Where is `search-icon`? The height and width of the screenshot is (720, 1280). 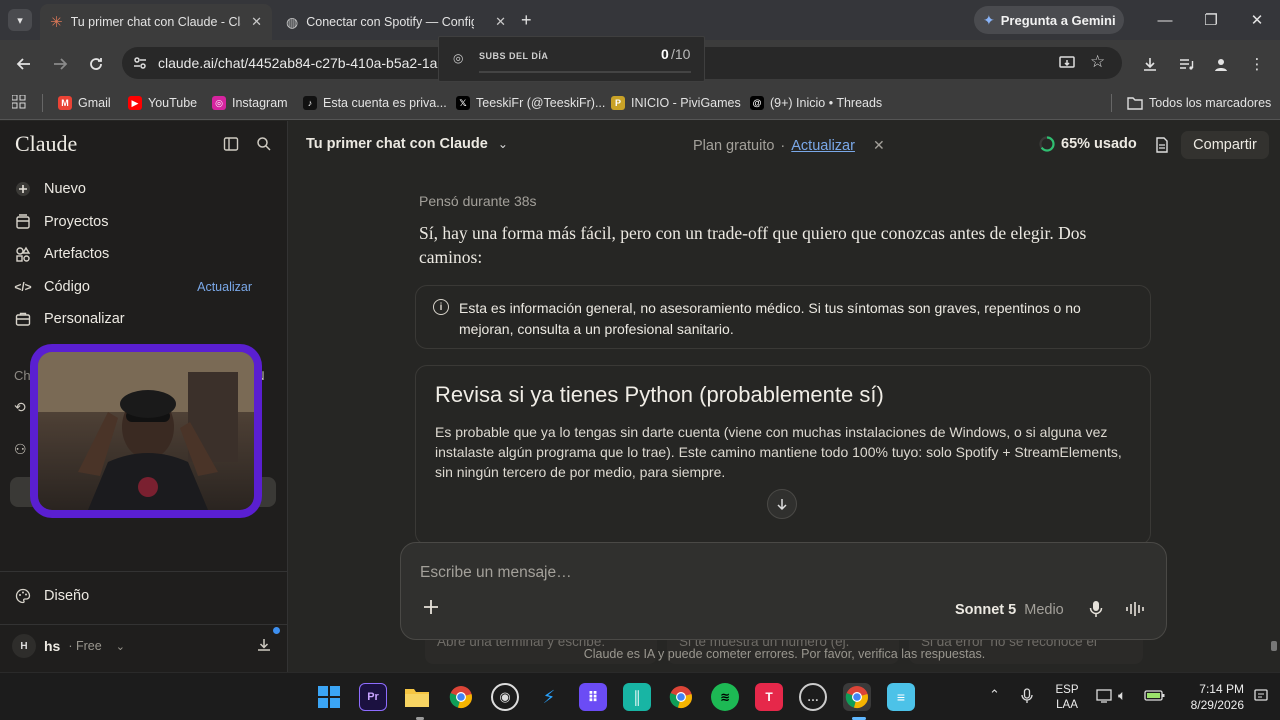 search-icon is located at coordinates (264, 144).